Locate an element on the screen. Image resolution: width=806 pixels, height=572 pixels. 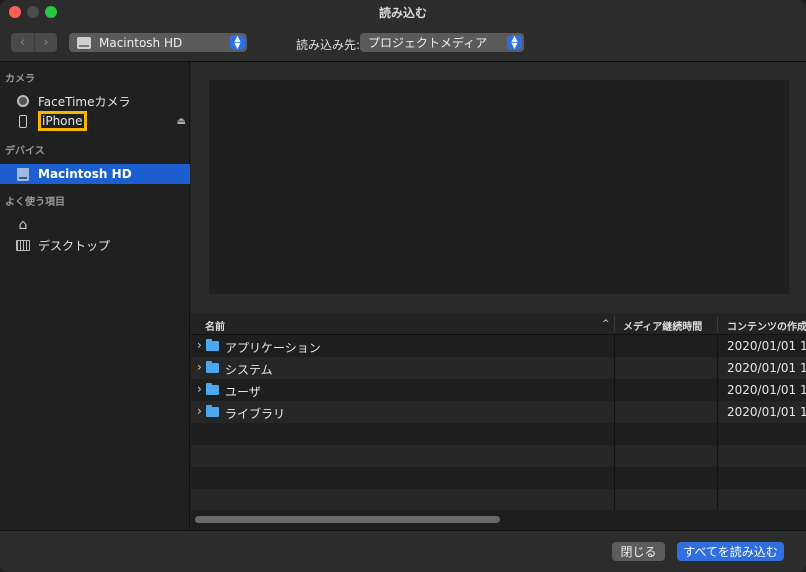
destination-label: 読み込み先: is located at coordinates (328, 45).